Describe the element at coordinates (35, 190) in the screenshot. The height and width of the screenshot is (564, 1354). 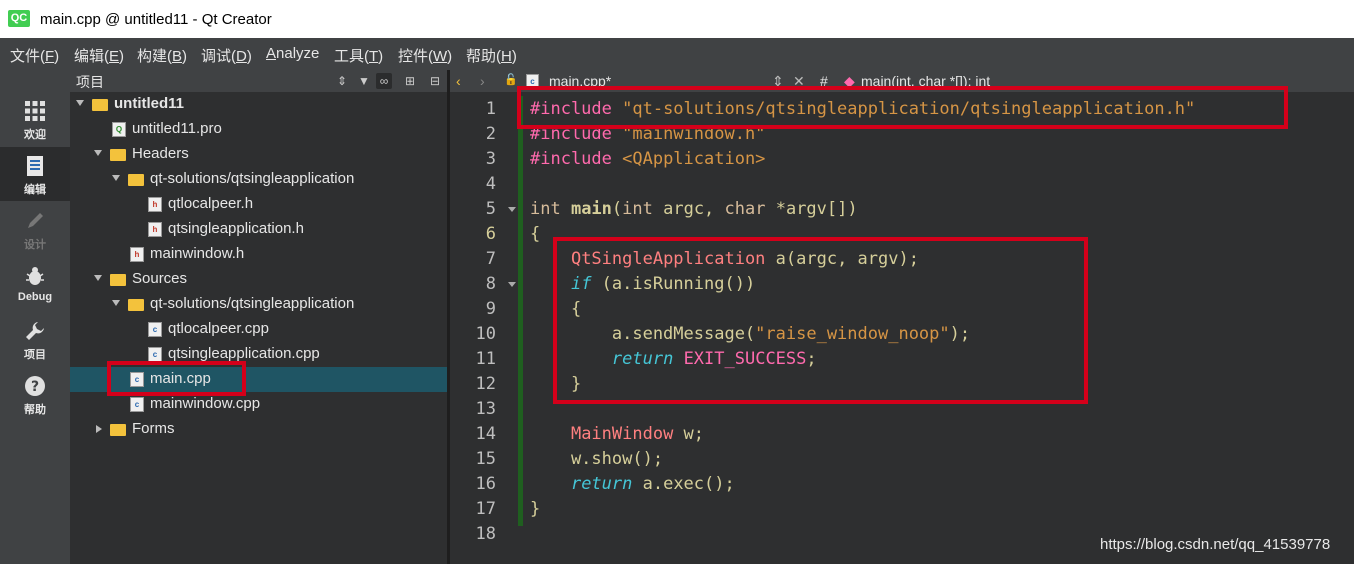
I see `mode-label: 编辑` at that location.